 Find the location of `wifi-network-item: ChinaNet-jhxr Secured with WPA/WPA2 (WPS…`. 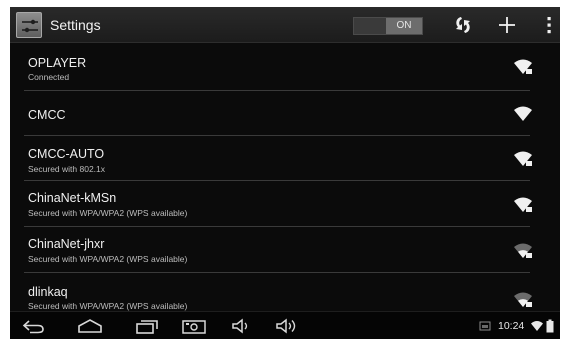

wifi-network-item: ChinaNet-jhxr Secured with WPA/WPA2 (WPS… is located at coordinates (285, 249).